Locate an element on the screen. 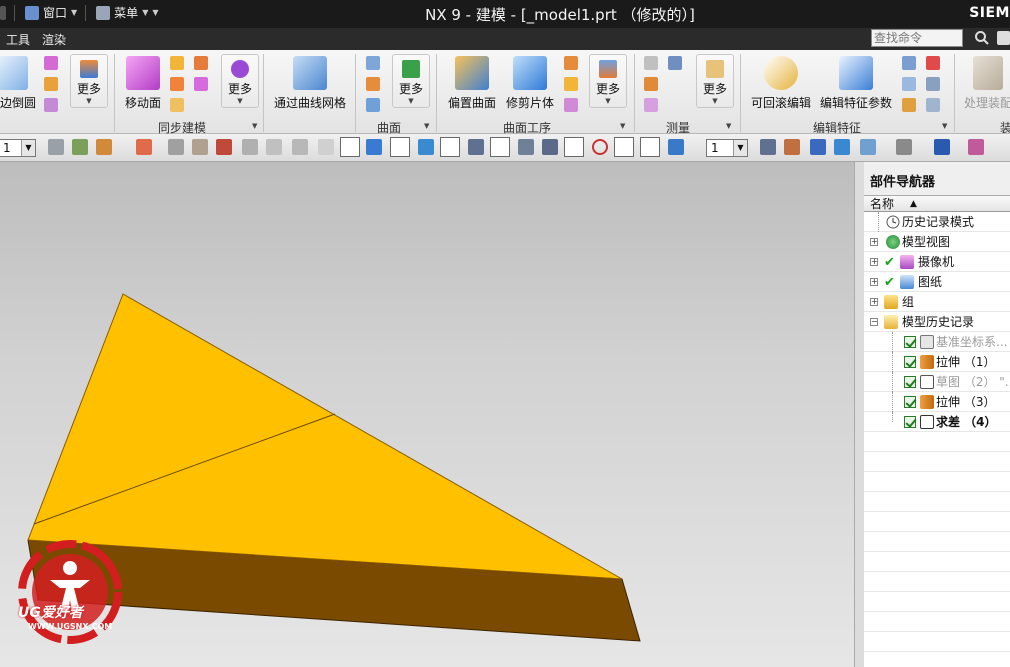 The height and width of the screenshot is (667, 1010). reorder-feature-icon is located at coordinates (909, 105).